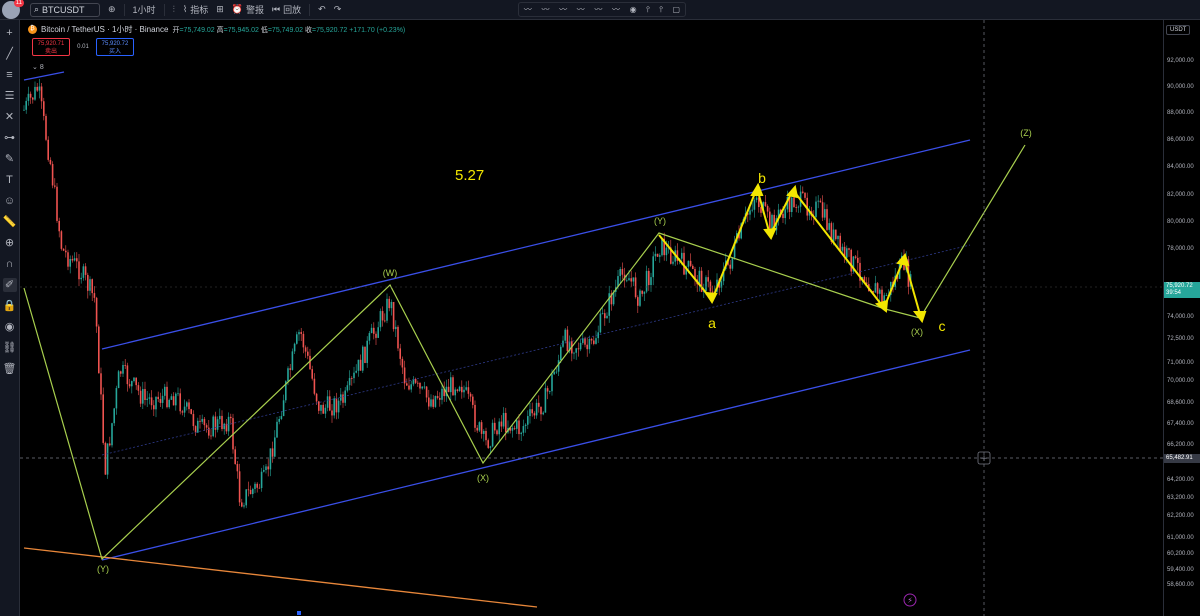 This screenshot has width=1200, height=616. Describe the element at coordinates (677, 9) in the screenshot. I see `box-icon: ▢` at that location.